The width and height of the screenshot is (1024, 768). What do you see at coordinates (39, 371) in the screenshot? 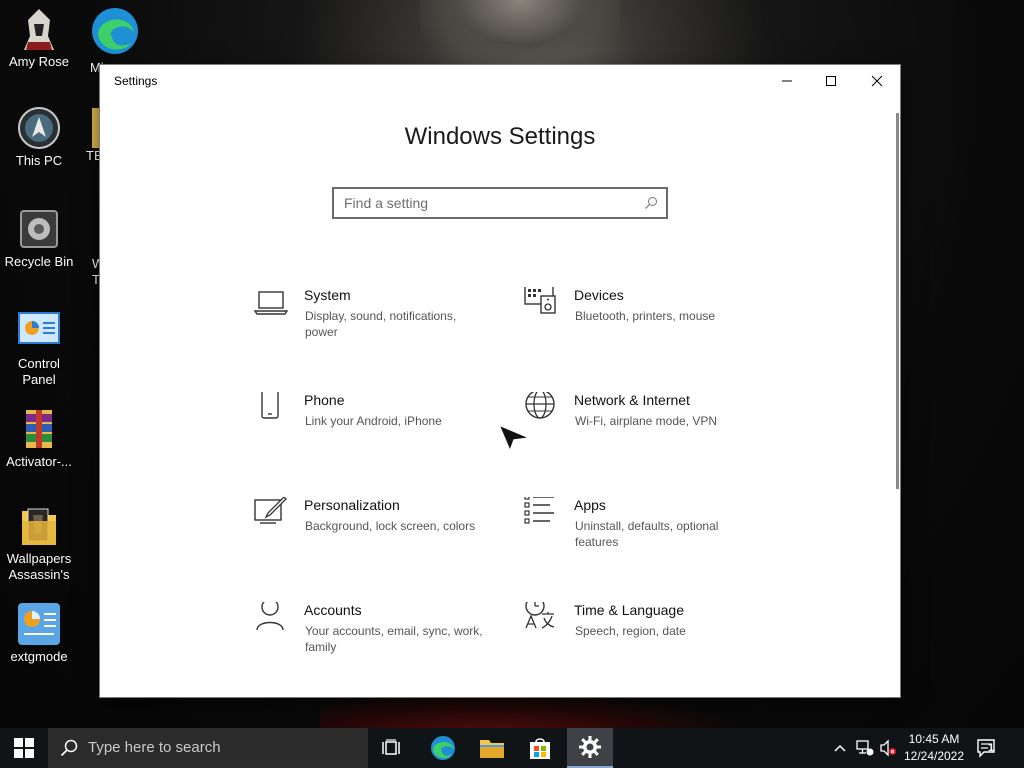
I see `desktop-icon-label: Control Panel` at bounding box center [39, 371].